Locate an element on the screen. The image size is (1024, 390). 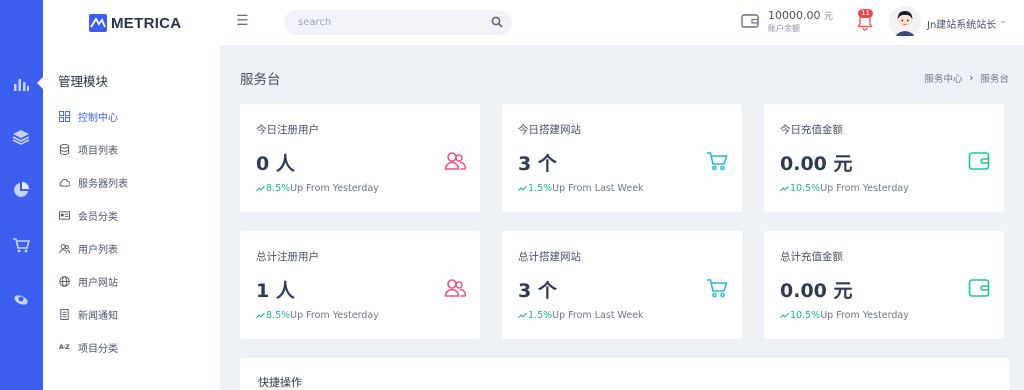
quick-actions-panel: 快捷操作 is located at coordinates (624, 374).